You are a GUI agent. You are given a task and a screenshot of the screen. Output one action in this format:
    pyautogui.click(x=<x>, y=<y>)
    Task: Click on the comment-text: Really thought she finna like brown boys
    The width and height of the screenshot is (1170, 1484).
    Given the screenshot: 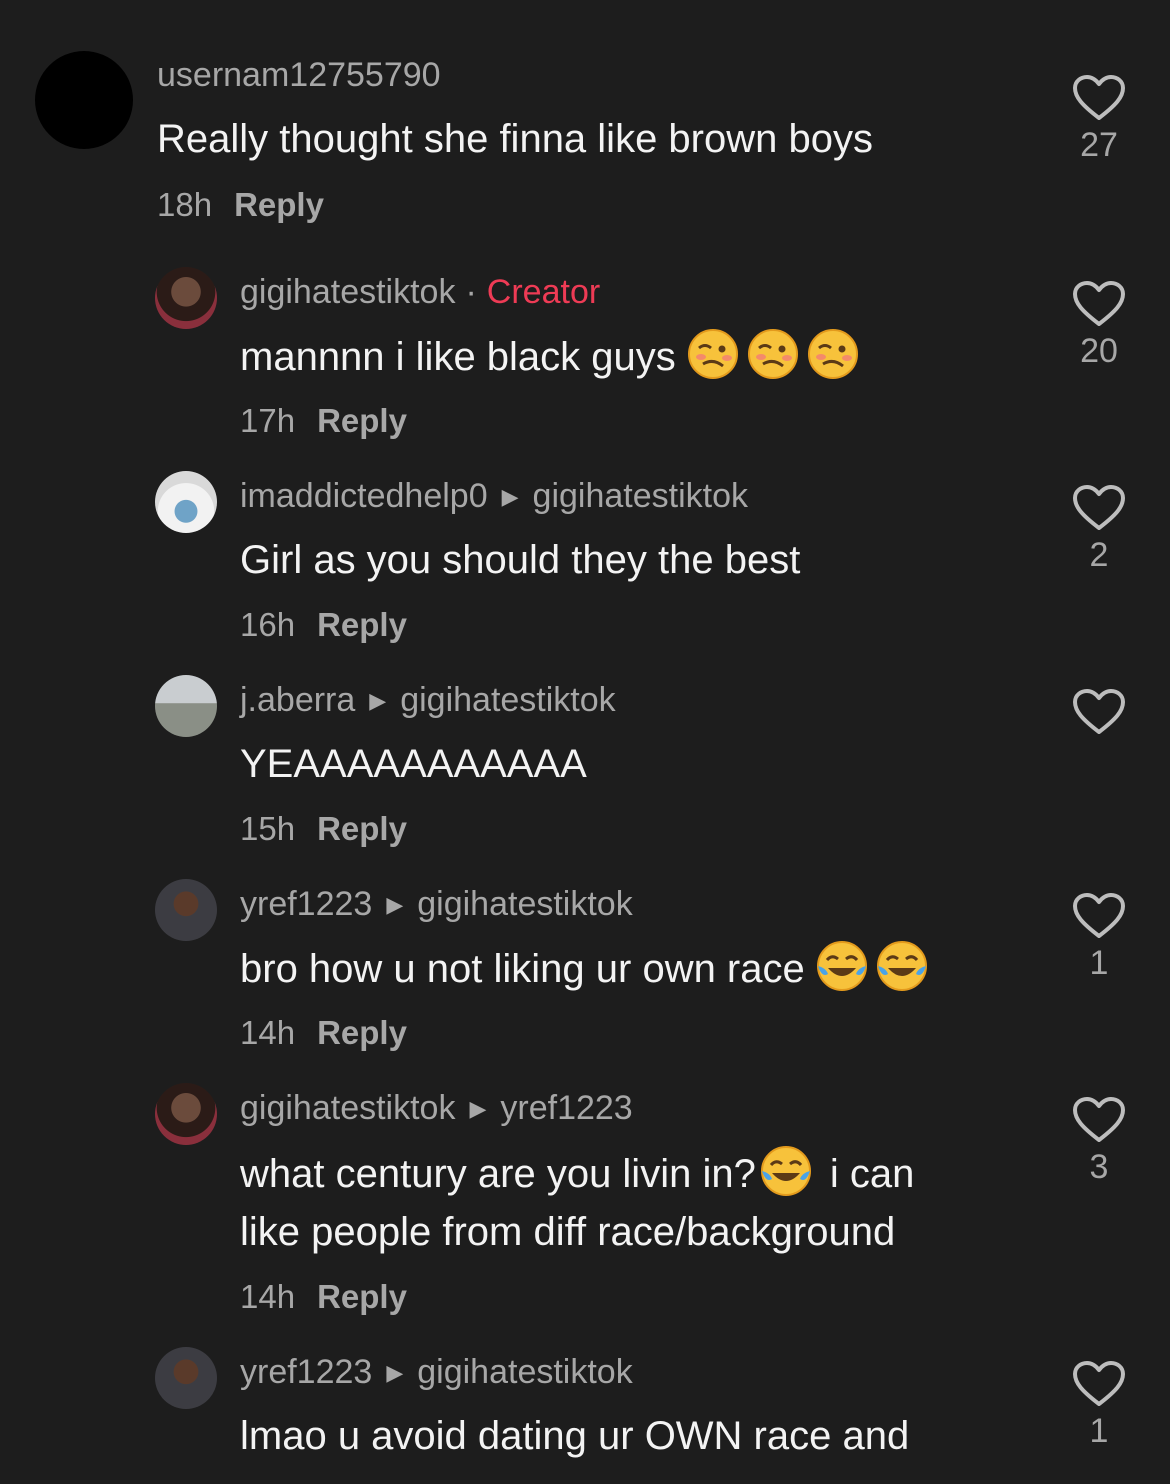 What is the action you would take?
    pyautogui.click(x=515, y=139)
    